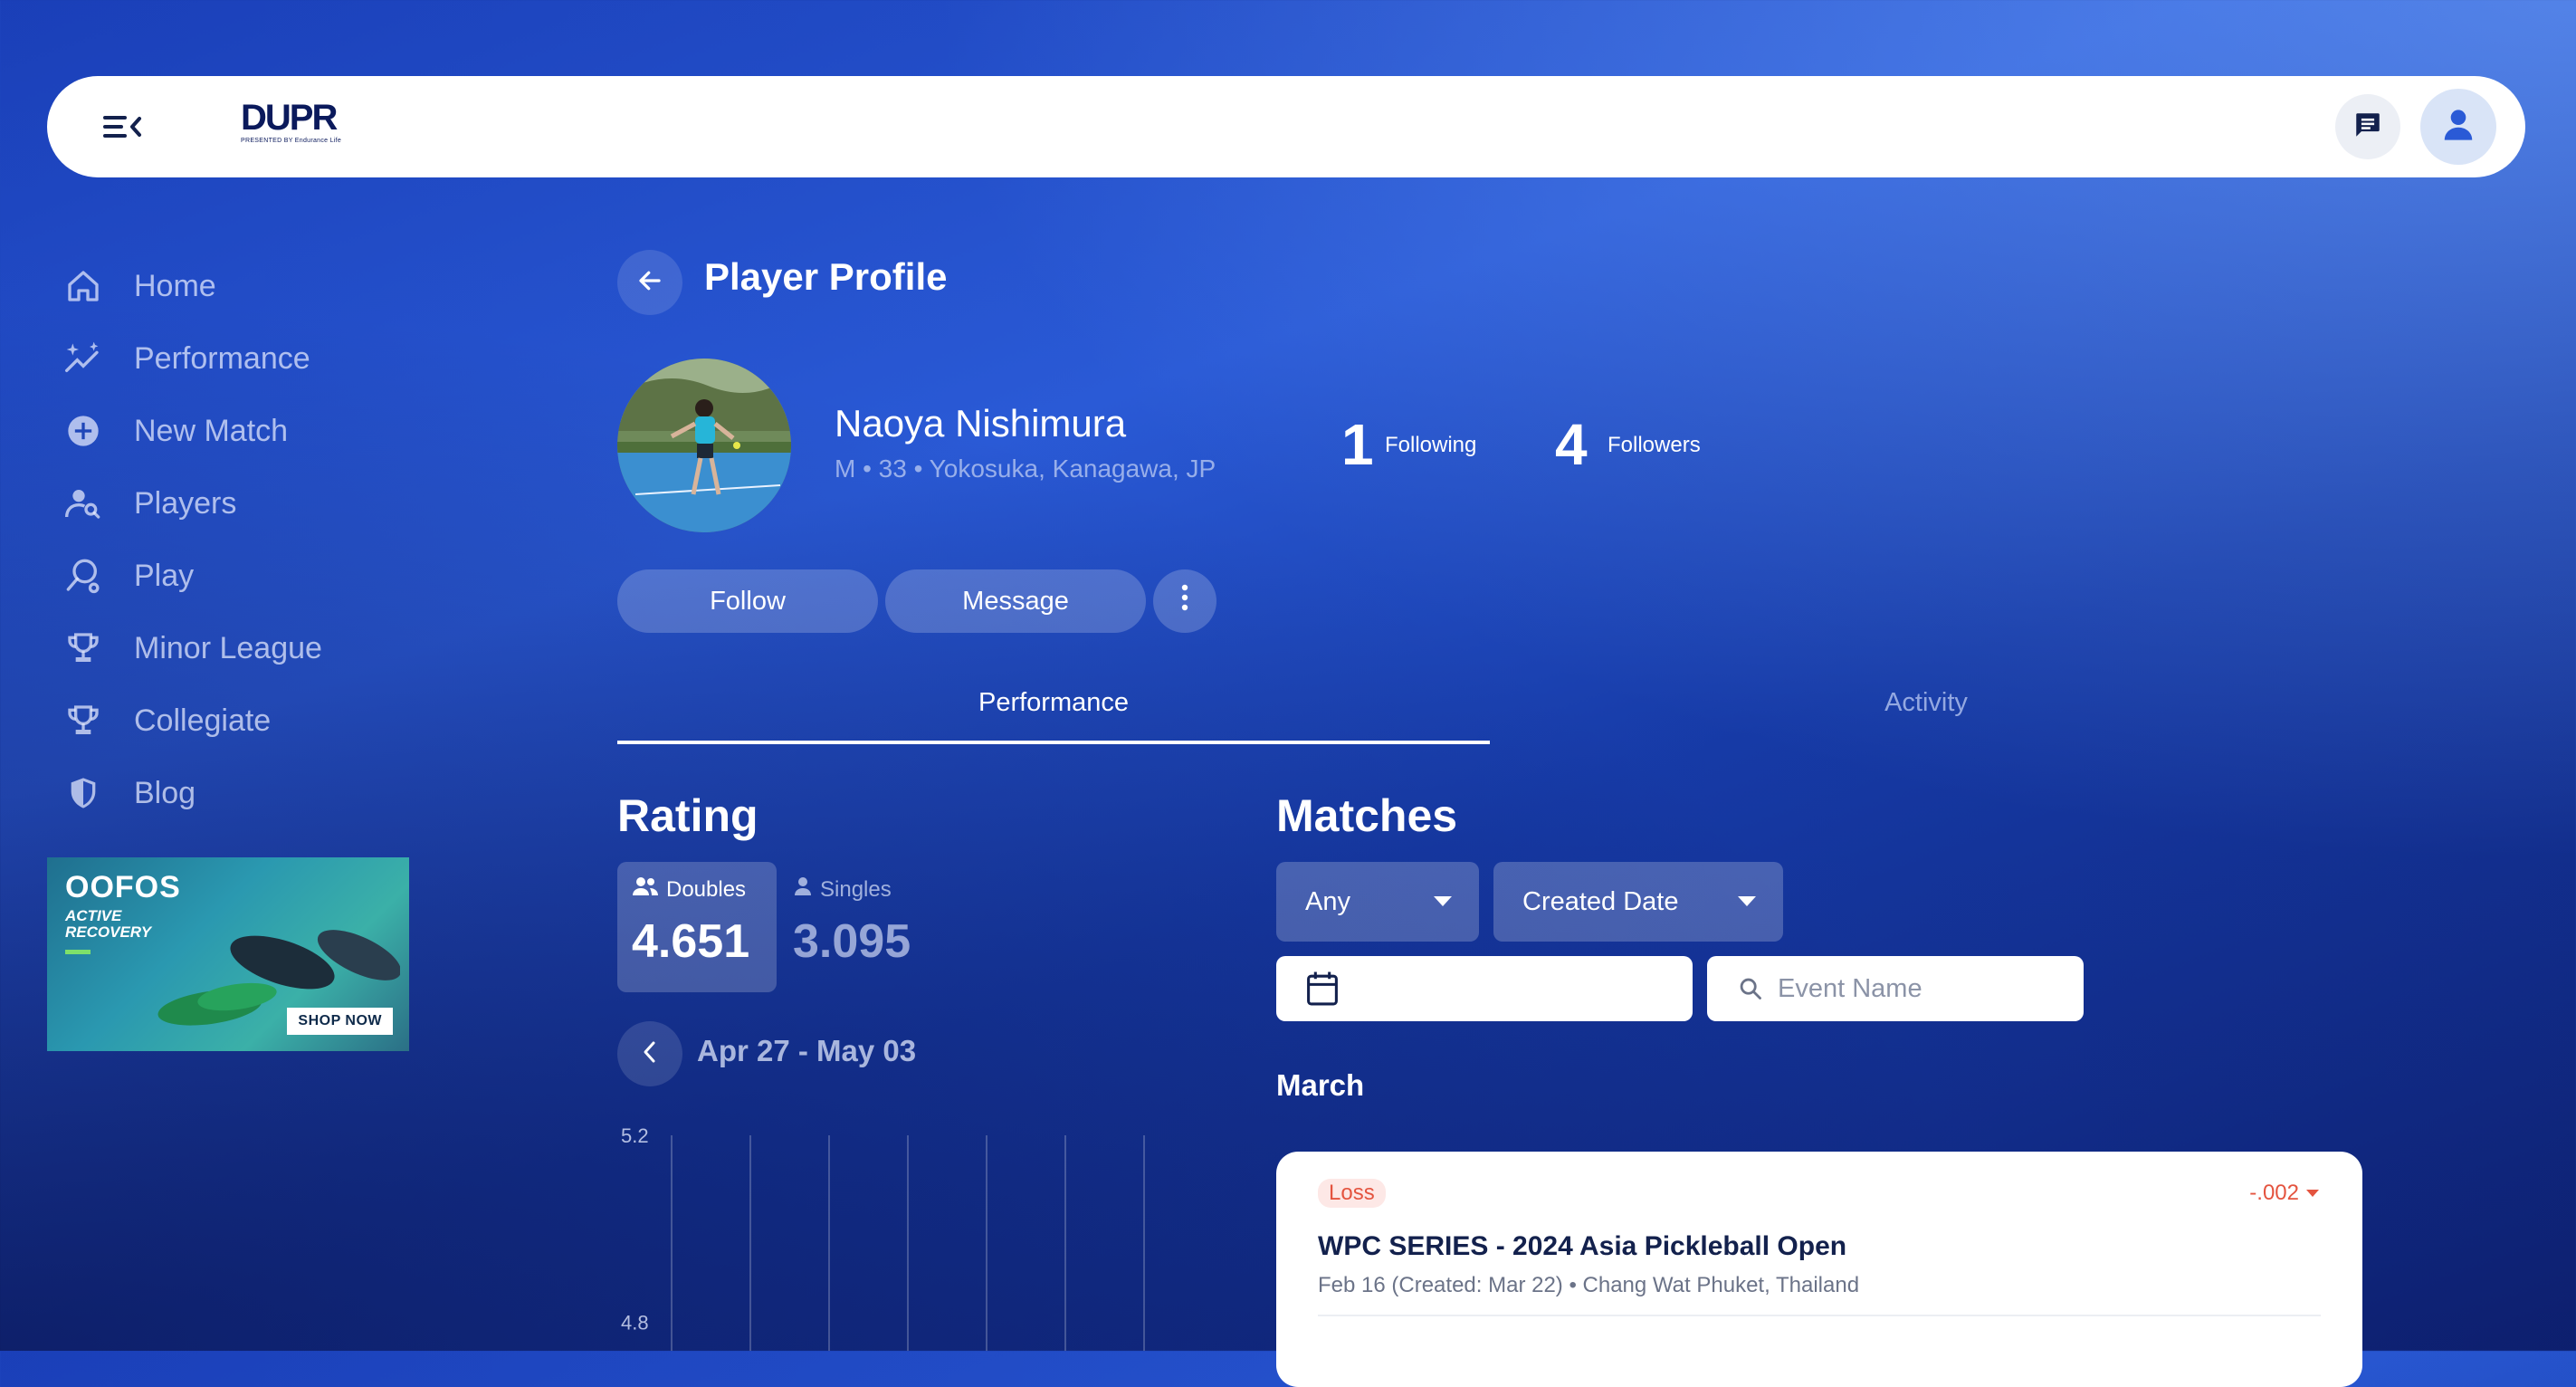 The width and height of the screenshot is (2576, 1387). I want to click on singles-rating-value: 3.095, so click(852, 941).